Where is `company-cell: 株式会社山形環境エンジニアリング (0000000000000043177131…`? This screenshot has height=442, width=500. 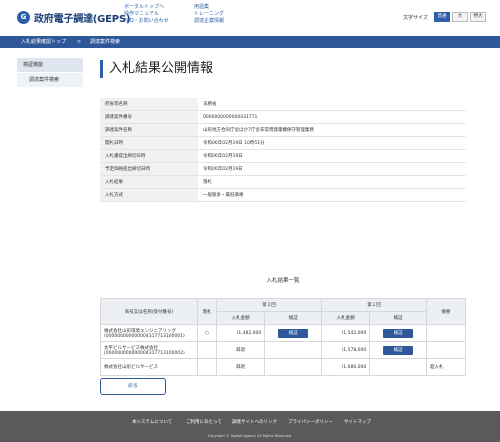 company-cell: 株式会社山形環境エンジニアリング (0000000000000043177131… is located at coordinates (149, 333).